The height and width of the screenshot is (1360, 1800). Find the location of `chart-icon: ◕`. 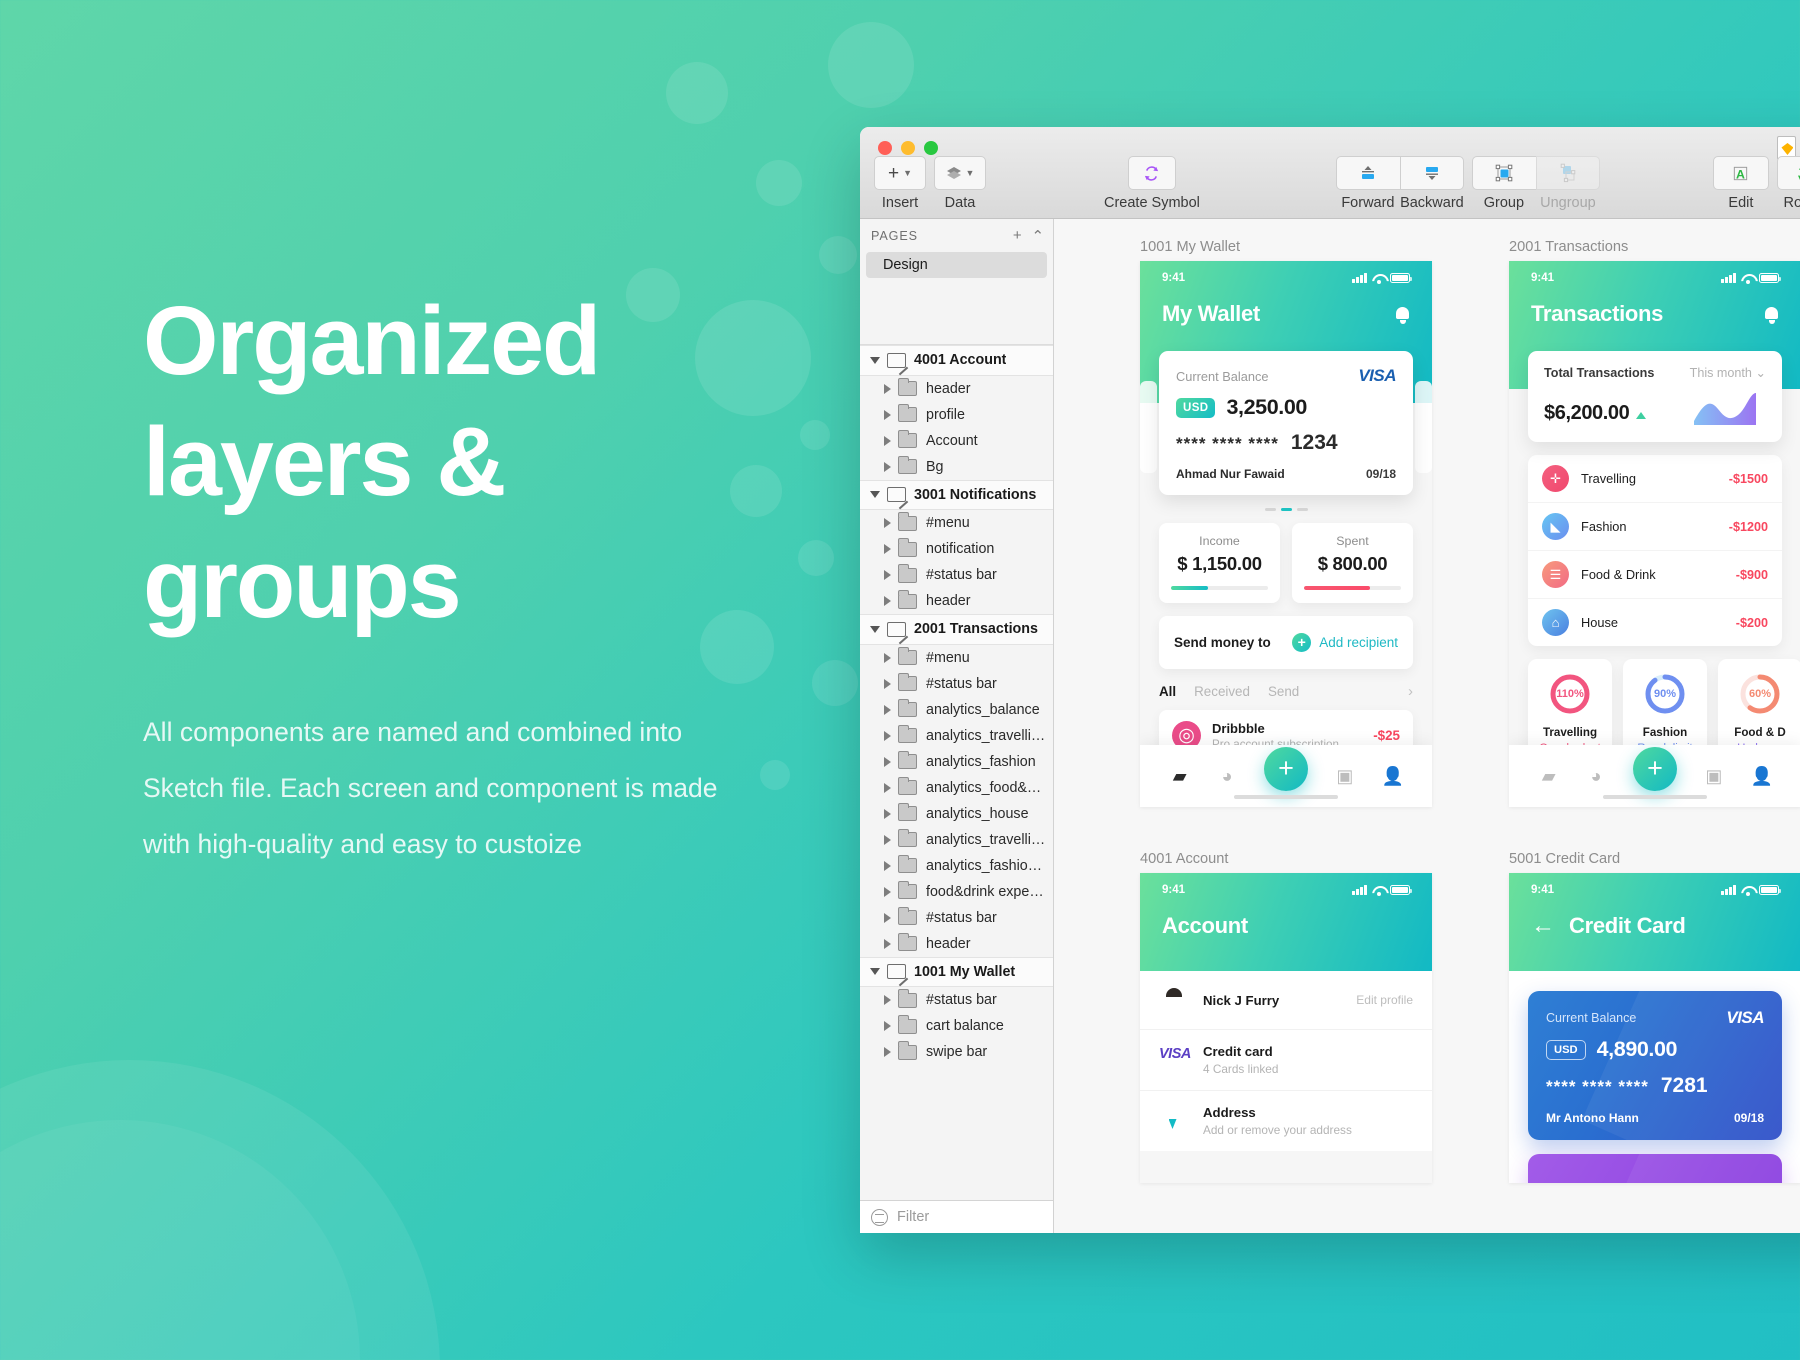

chart-icon: ◕ is located at coordinates (1596, 776).